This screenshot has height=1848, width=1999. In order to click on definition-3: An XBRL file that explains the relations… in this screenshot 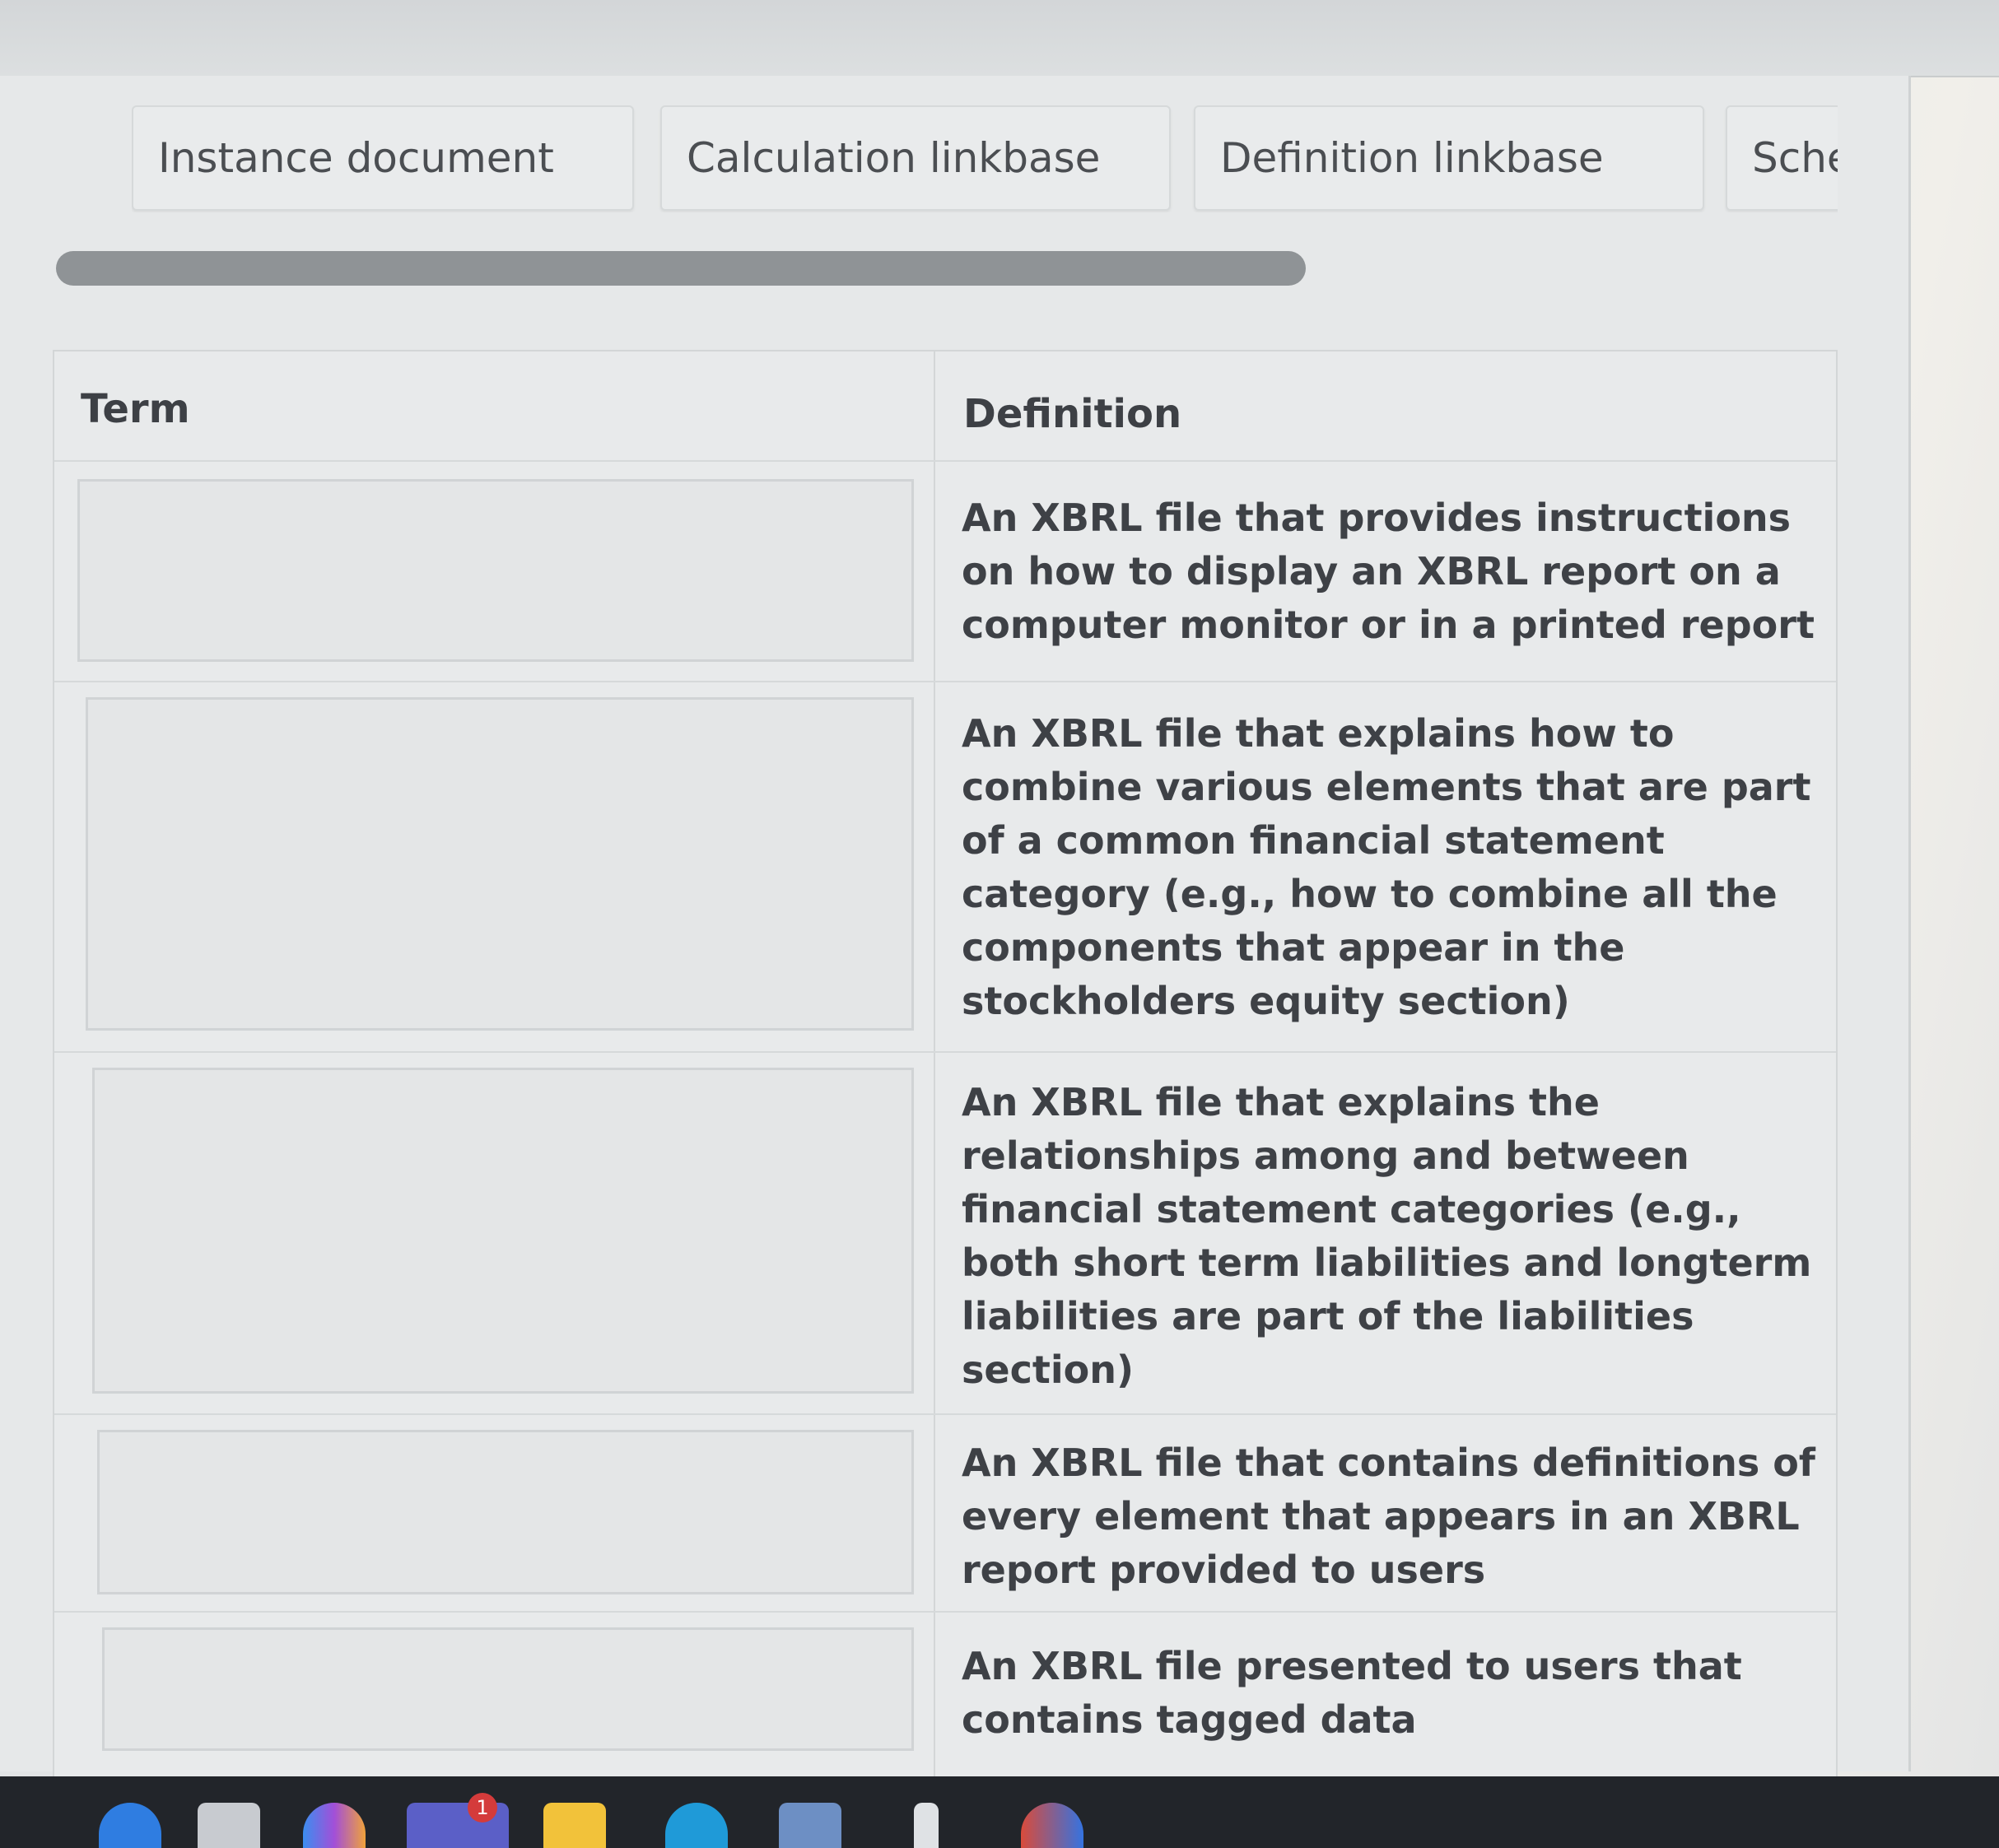, I will do `click(1387, 1236)`.